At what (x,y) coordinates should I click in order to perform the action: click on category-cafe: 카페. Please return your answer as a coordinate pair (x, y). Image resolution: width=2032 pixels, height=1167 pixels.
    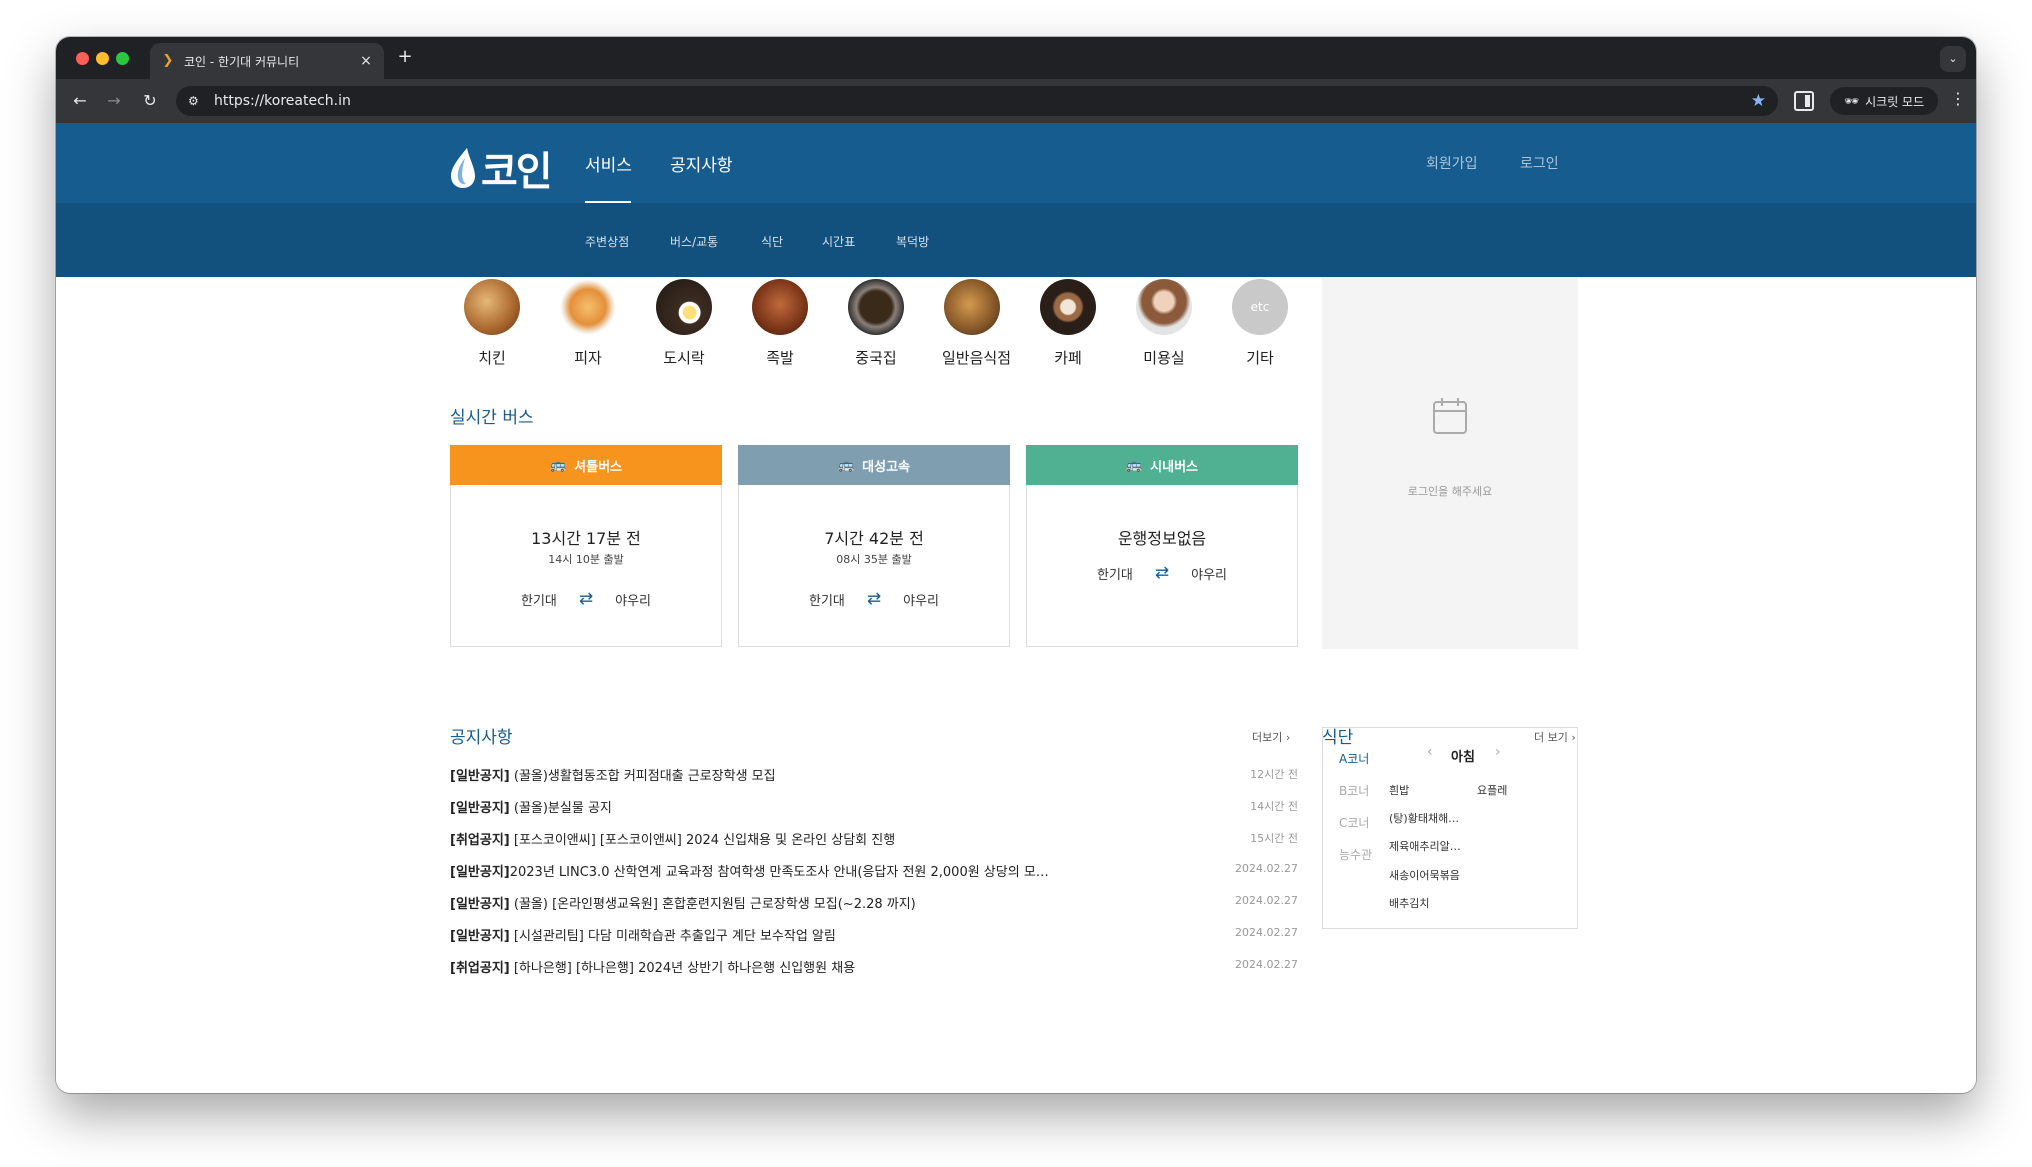
    Looking at the image, I should click on (1068, 323).